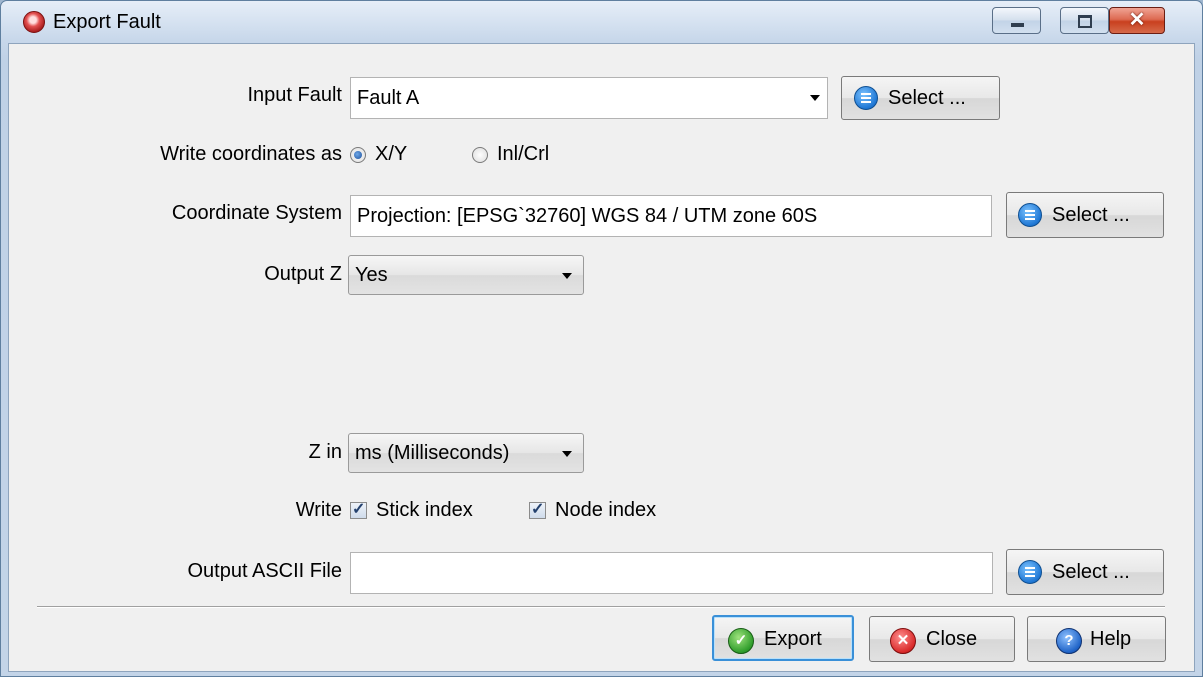  I want to click on inlcrl-radio-label: Inl/Crl, so click(523, 154).